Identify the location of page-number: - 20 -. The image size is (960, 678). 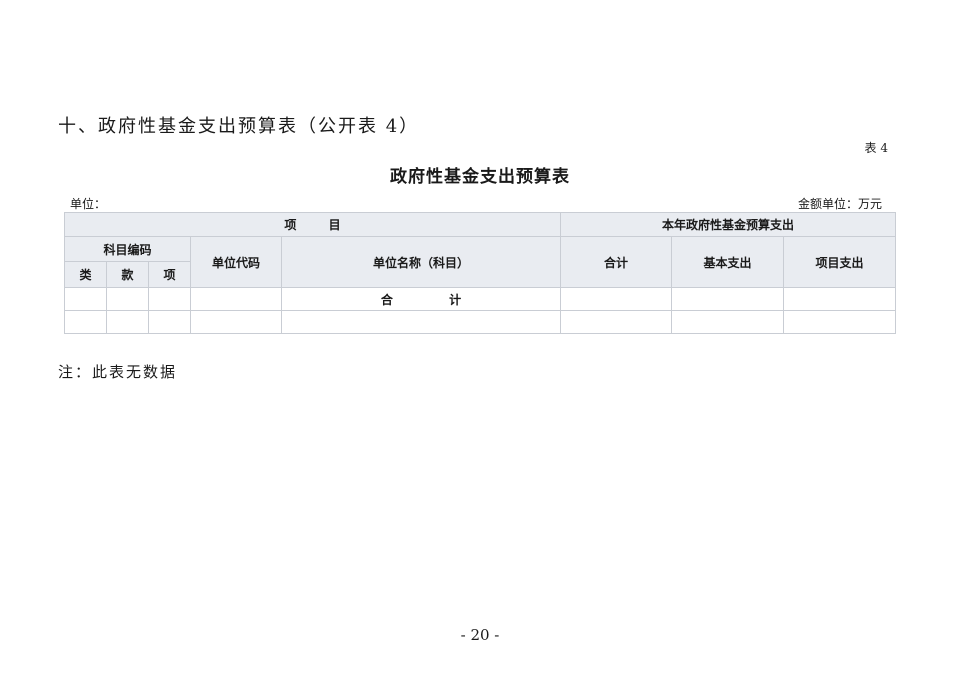
(480, 635).